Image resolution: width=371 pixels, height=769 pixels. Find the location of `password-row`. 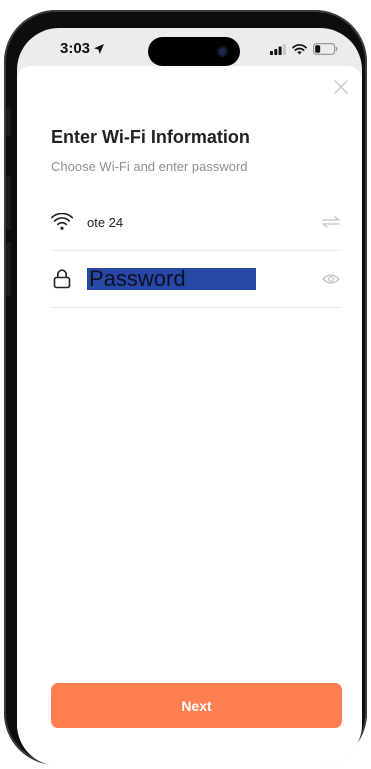

password-row is located at coordinates (196, 279).